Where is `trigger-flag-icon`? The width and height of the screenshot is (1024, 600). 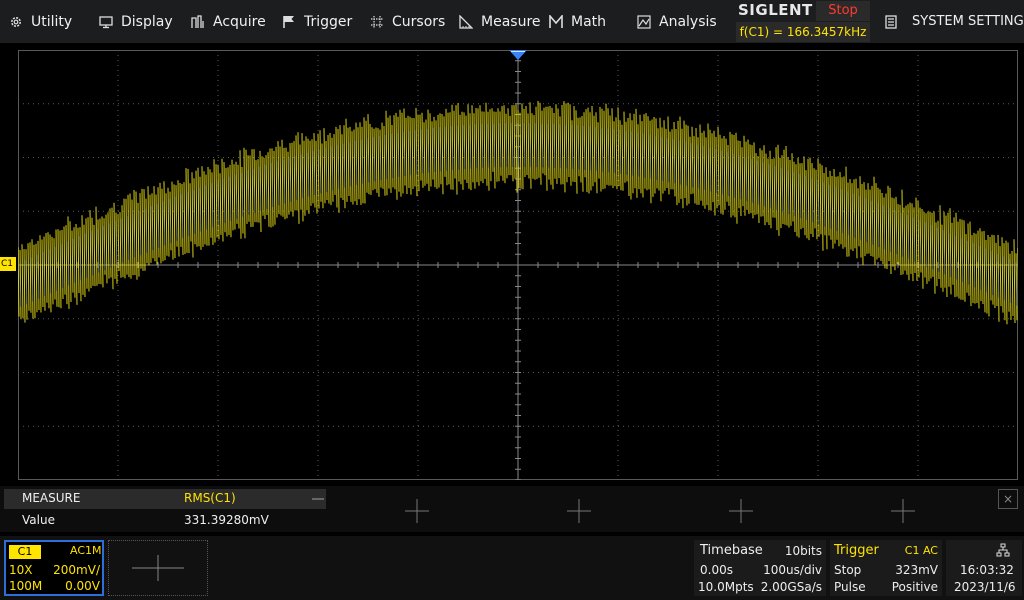 trigger-flag-icon is located at coordinates (289, 22).